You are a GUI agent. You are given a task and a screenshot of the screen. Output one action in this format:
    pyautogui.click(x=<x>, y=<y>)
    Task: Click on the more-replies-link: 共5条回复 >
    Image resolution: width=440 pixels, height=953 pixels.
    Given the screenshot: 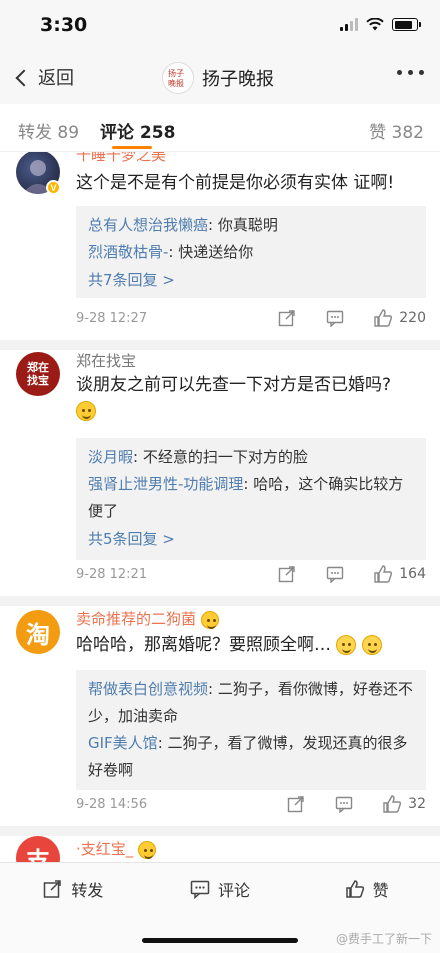 What is the action you would take?
    pyautogui.click(x=251, y=539)
    